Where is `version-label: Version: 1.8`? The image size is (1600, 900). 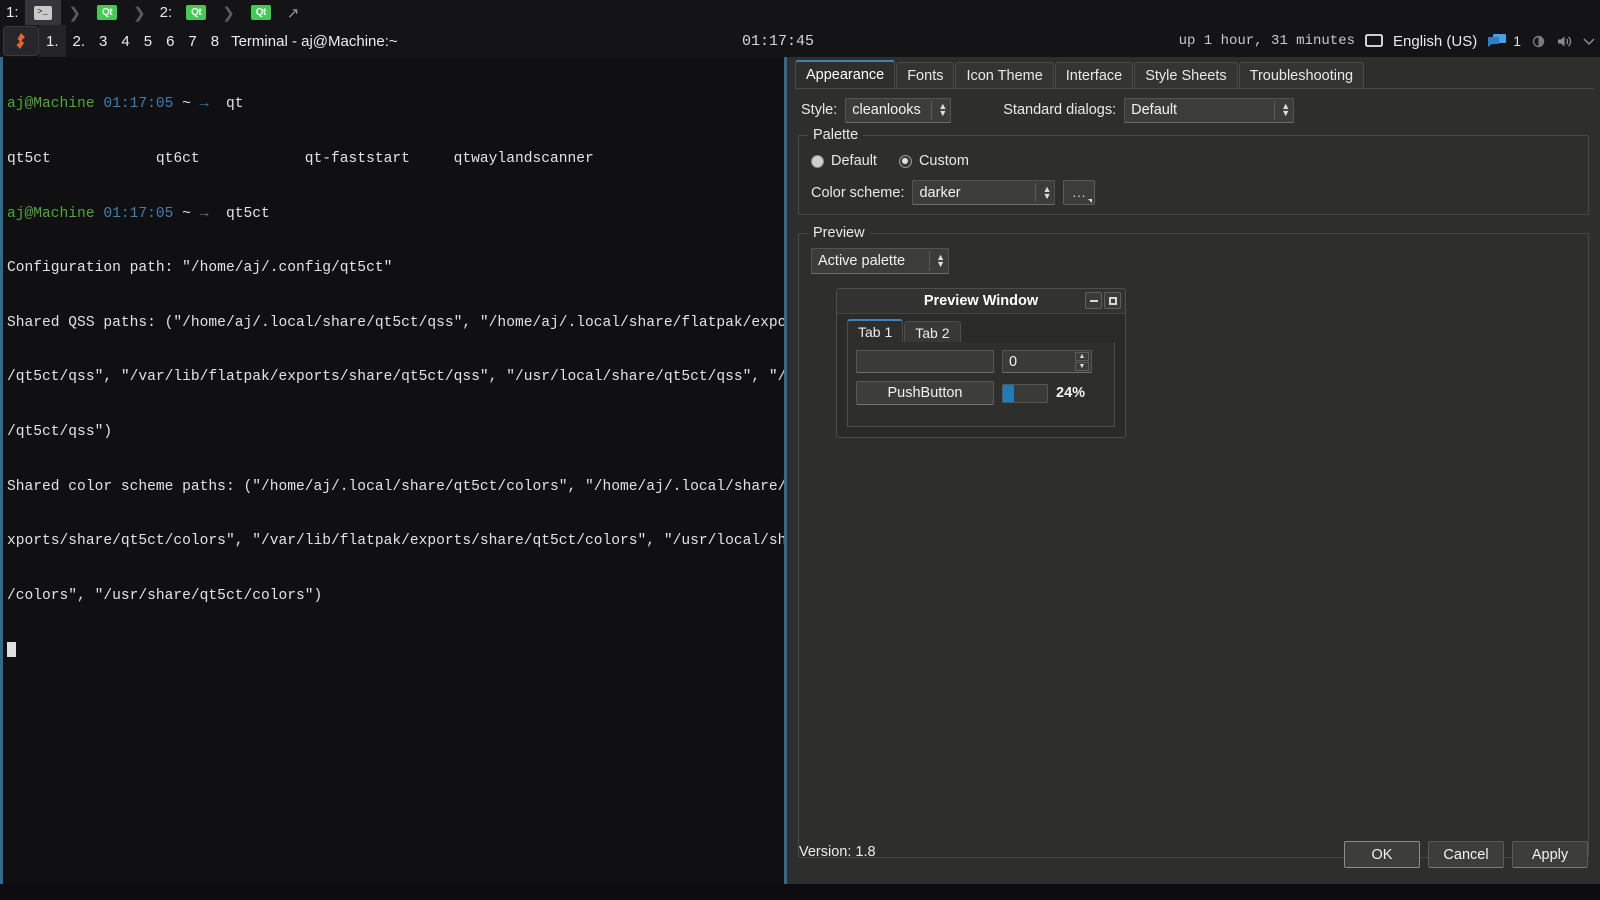
version-label: Version: 1.8 is located at coordinates (837, 852).